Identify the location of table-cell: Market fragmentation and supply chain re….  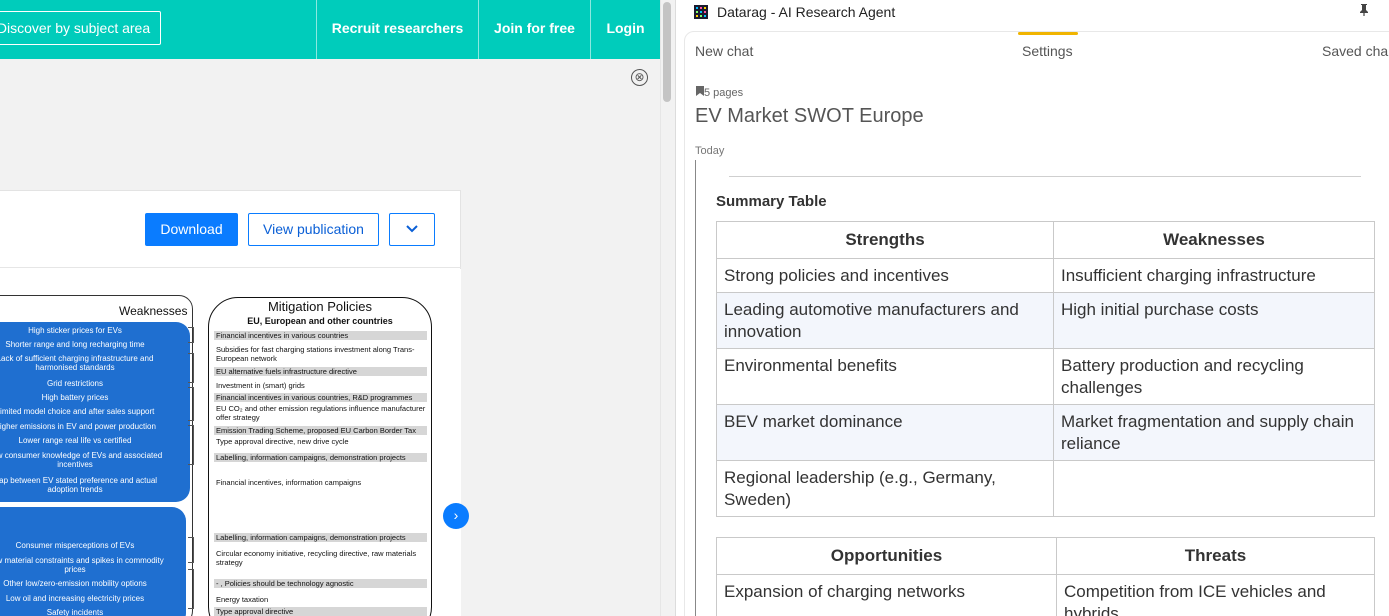
(1214, 432).